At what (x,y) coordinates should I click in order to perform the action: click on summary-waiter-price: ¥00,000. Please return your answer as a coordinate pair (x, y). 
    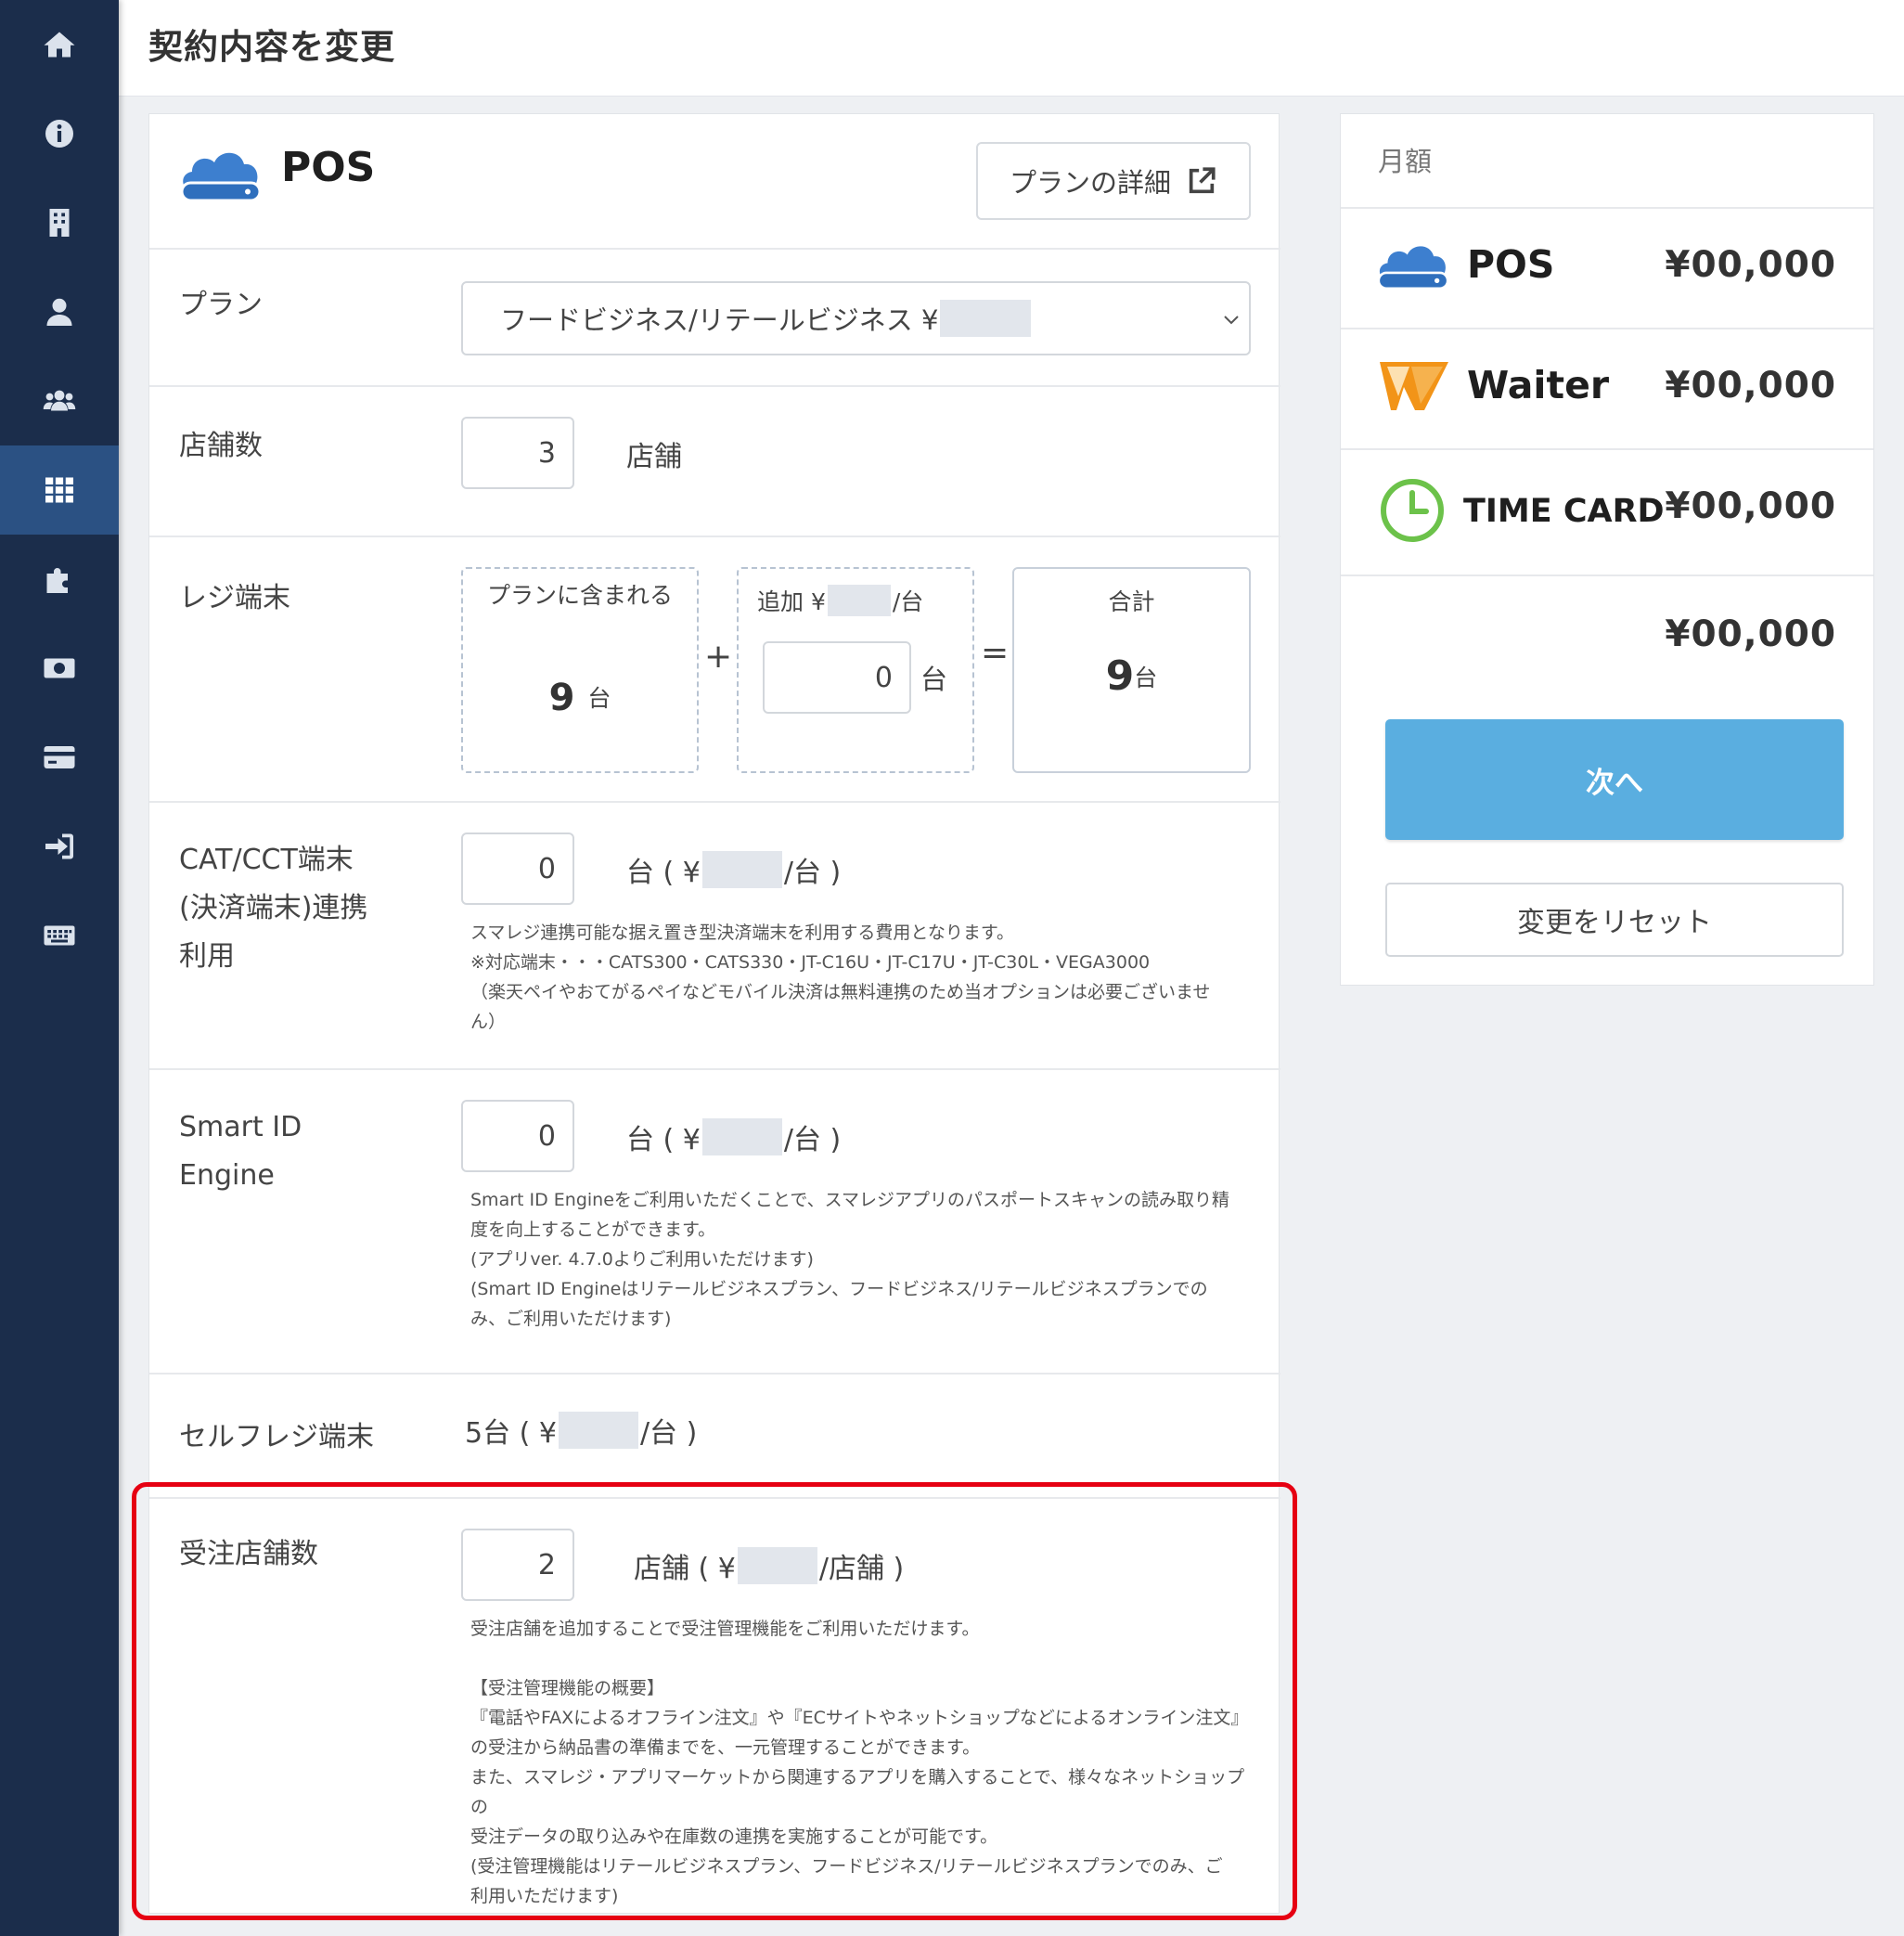
    Looking at the image, I should click on (1750, 386).